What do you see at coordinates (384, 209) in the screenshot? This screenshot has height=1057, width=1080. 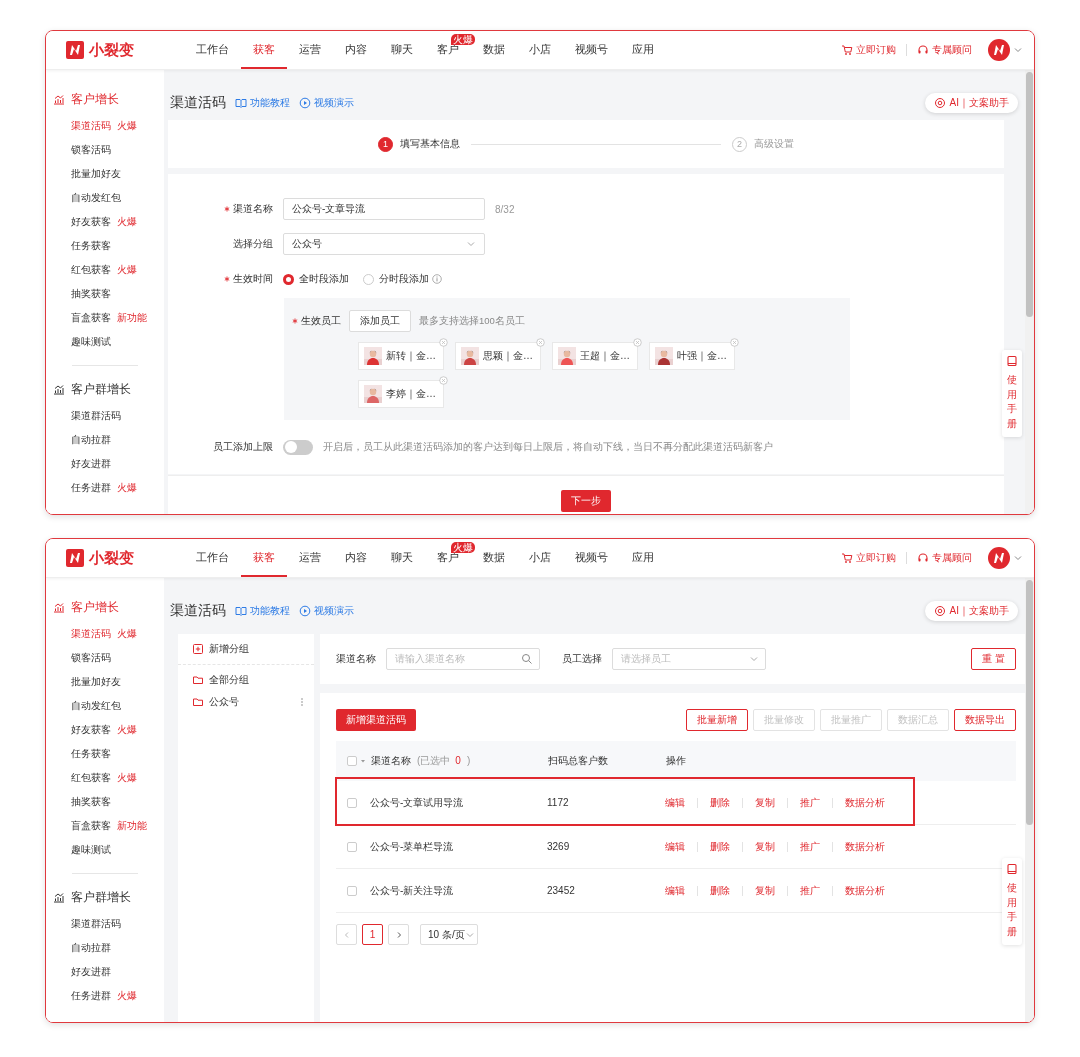 I see `input-field: 公众号-文章导流` at bounding box center [384, 209].